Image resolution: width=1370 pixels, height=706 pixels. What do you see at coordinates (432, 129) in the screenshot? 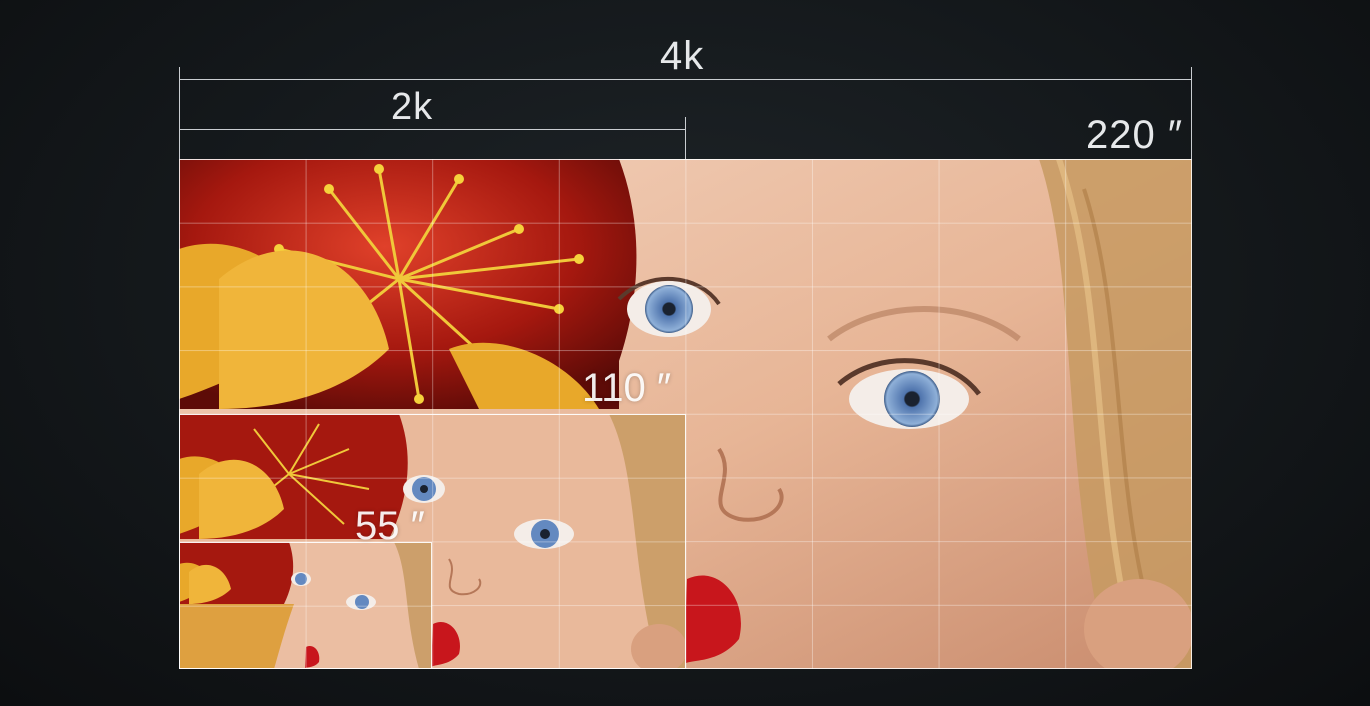
I see `2k-dimension-line` at bounding box center [432, 129].